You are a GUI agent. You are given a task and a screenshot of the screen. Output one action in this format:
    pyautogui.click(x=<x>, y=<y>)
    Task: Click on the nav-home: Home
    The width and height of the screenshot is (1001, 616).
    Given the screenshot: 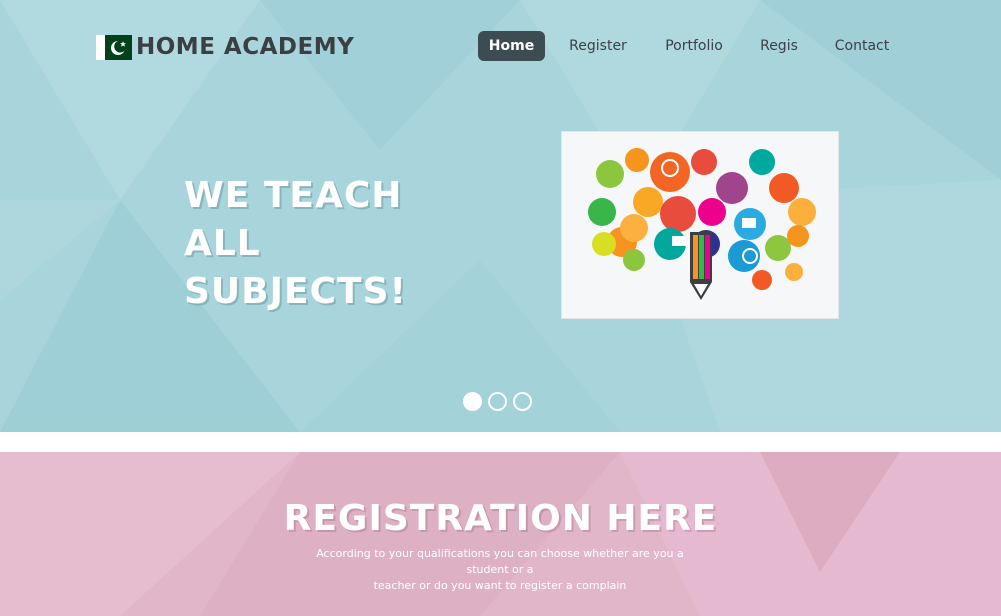 What is the action you would take?
    pyautogui.click(x=511, y=46)
    